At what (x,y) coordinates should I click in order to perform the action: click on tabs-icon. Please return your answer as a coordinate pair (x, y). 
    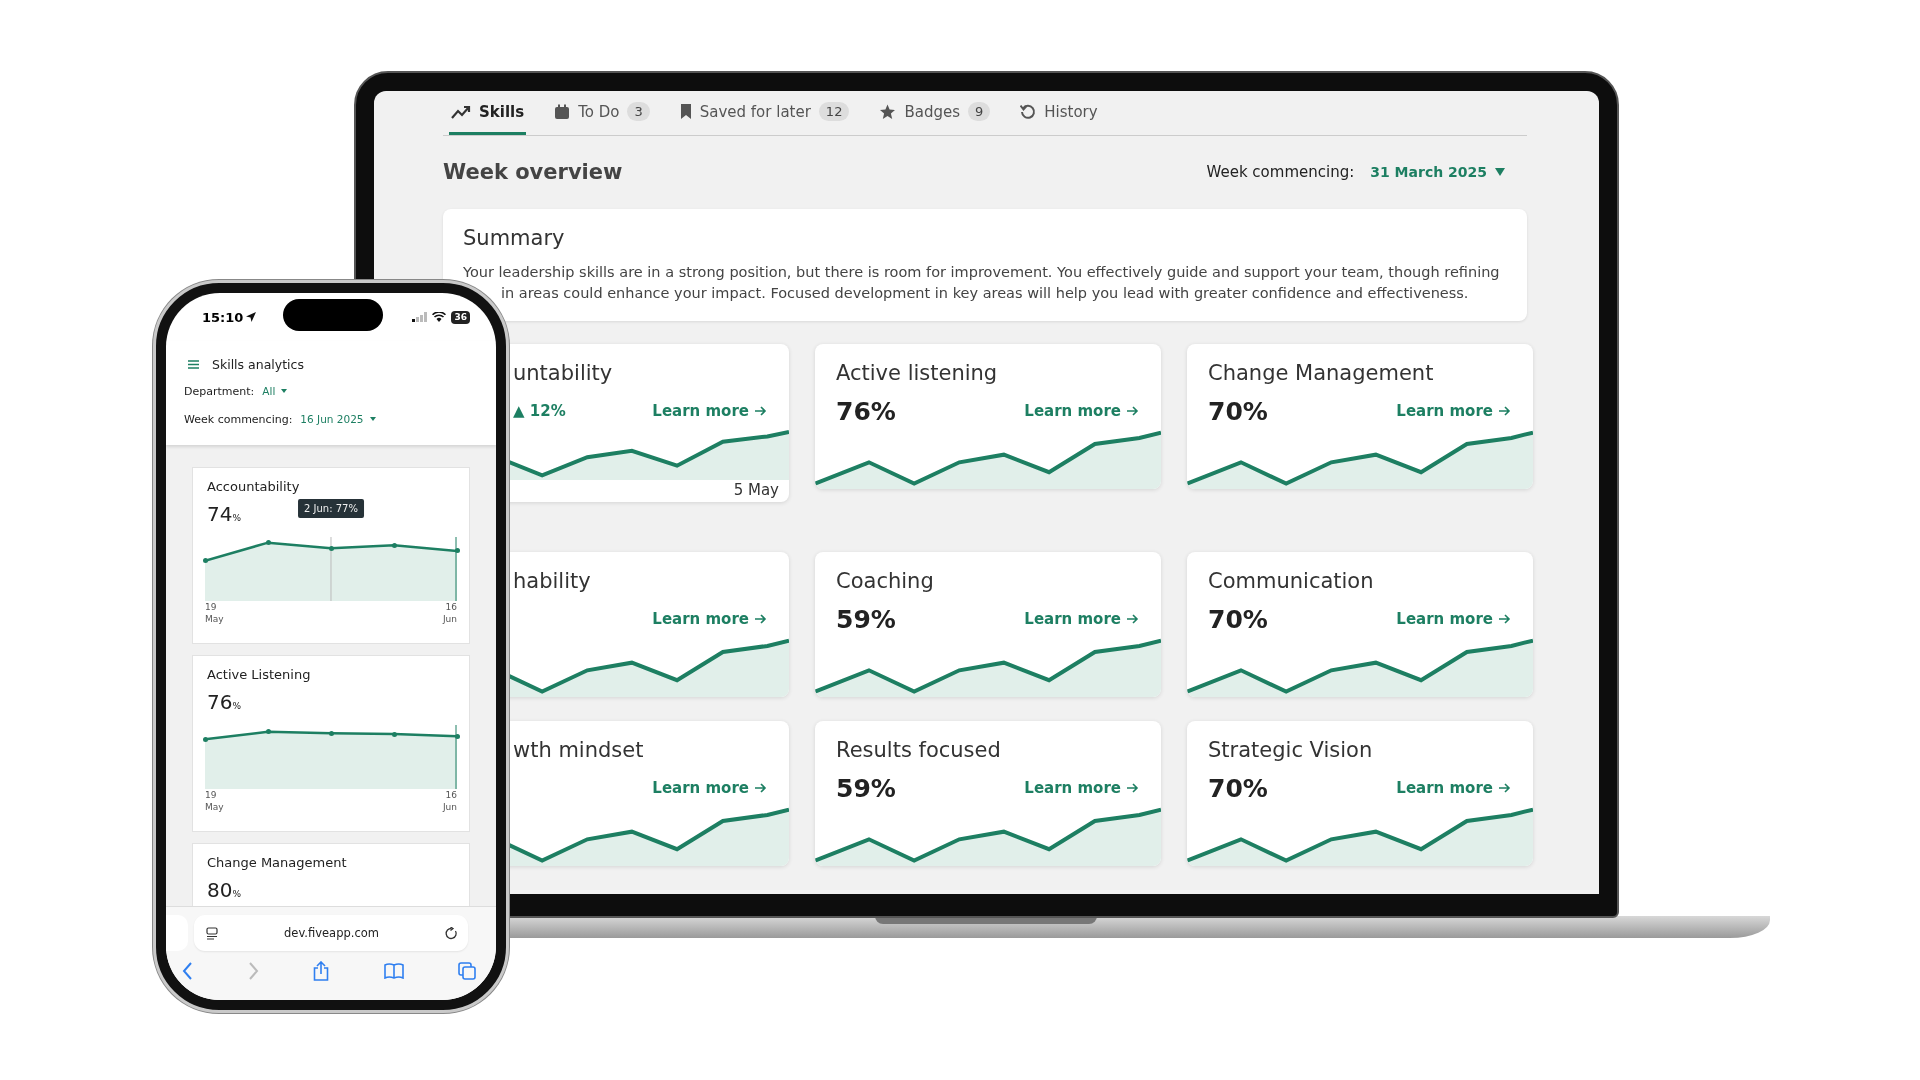
    Looking at the image, I should click on (467, 971).